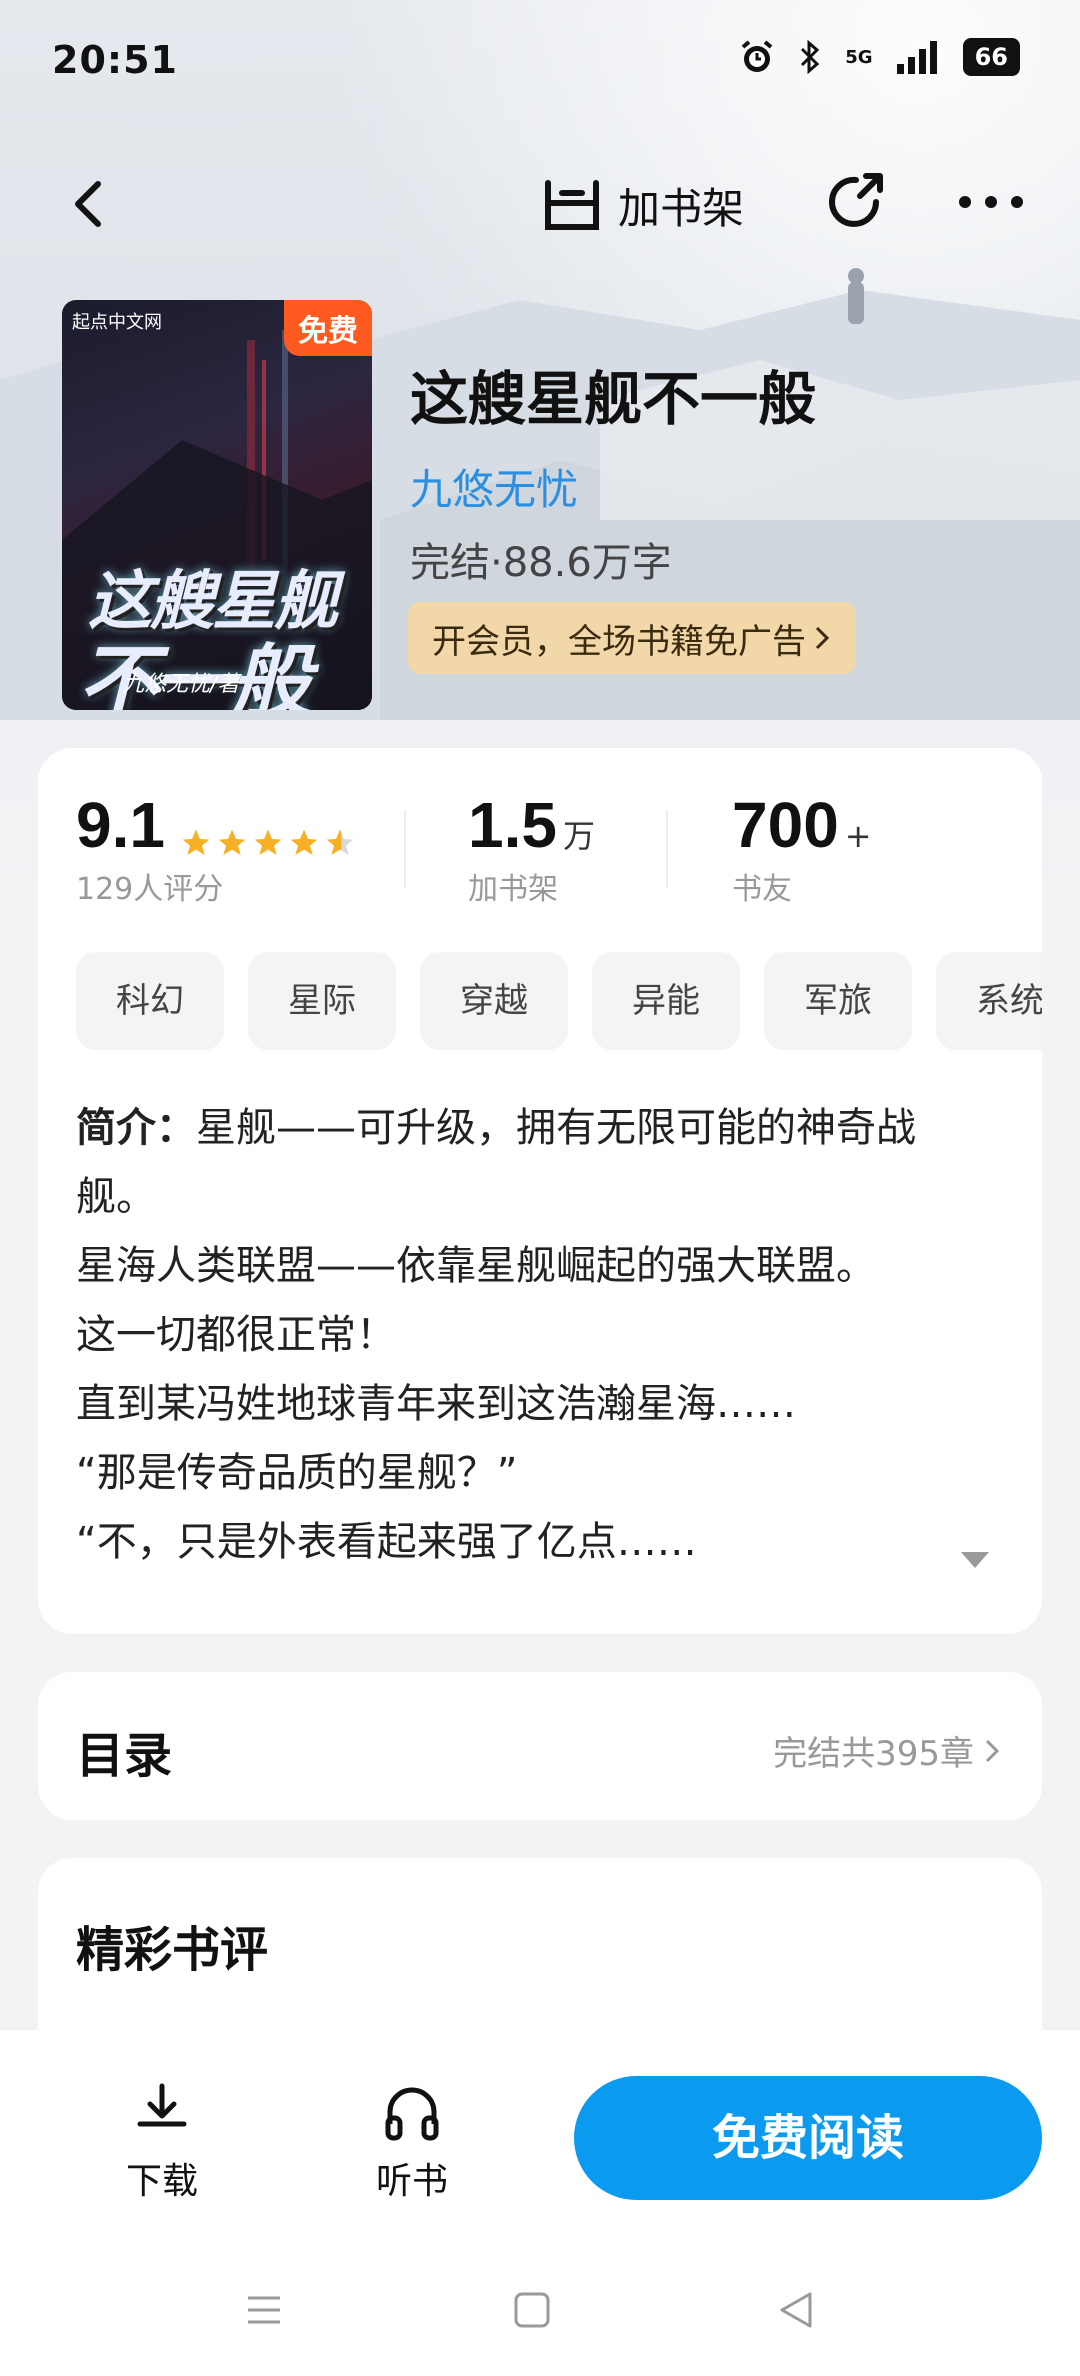 The height and width of the screenshot is (2376, 1080). I want to click on synopsis-line: 星海人类联盟——依靠星舰崛起的强大联盟。, so click(476, 1266).